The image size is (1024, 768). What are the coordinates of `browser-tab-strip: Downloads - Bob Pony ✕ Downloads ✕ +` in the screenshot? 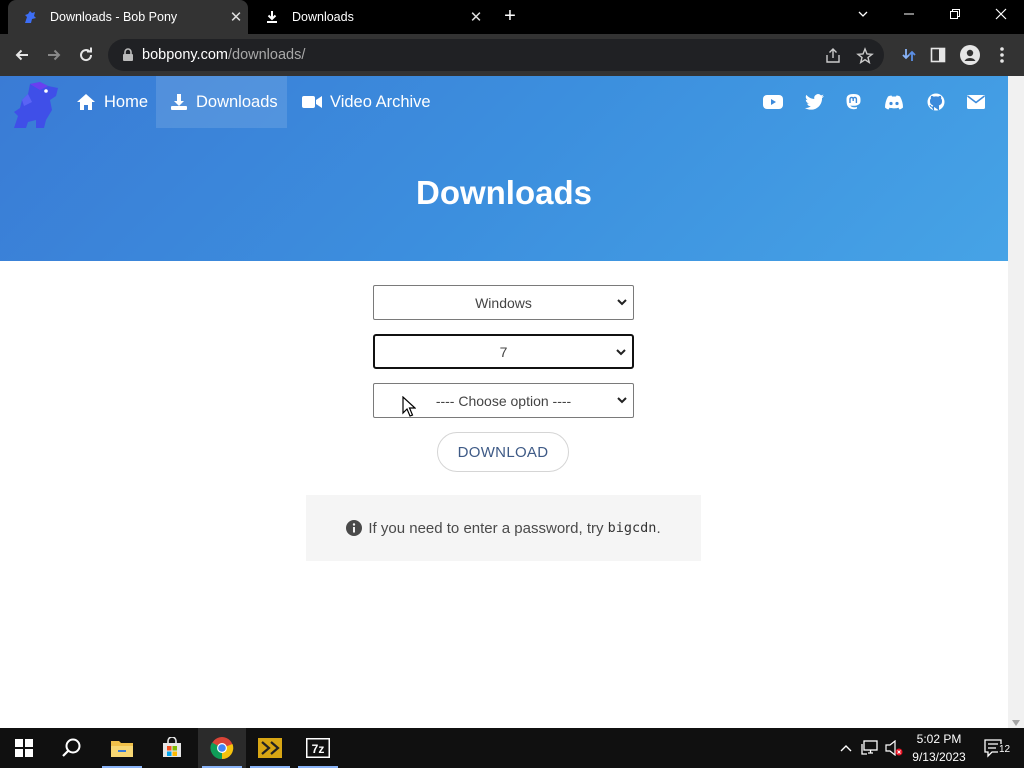 It's located at (512, 17).